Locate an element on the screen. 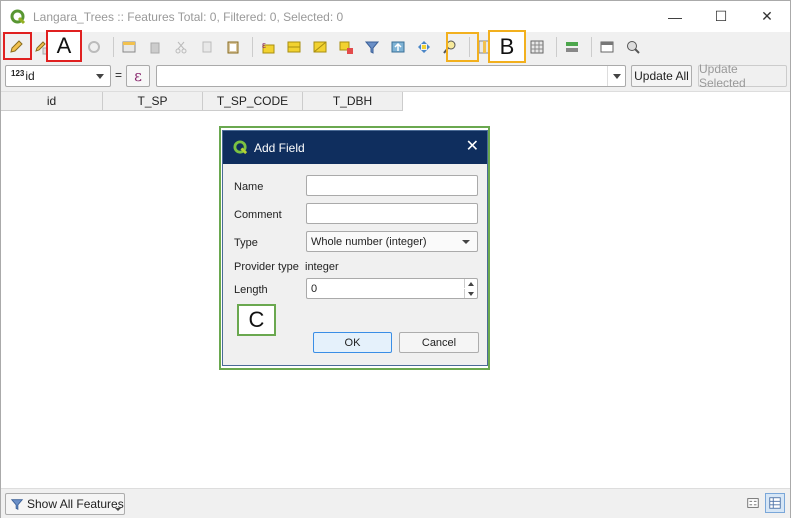  dock-icon is located at coordinates (607, 47).